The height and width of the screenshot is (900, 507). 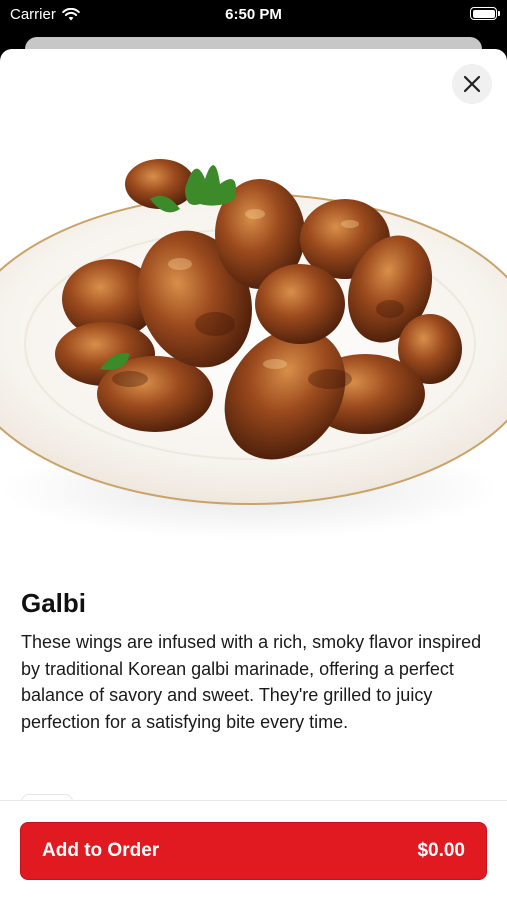 I want to click on status-time: 6:50 PM, so click(x=253, y=14).